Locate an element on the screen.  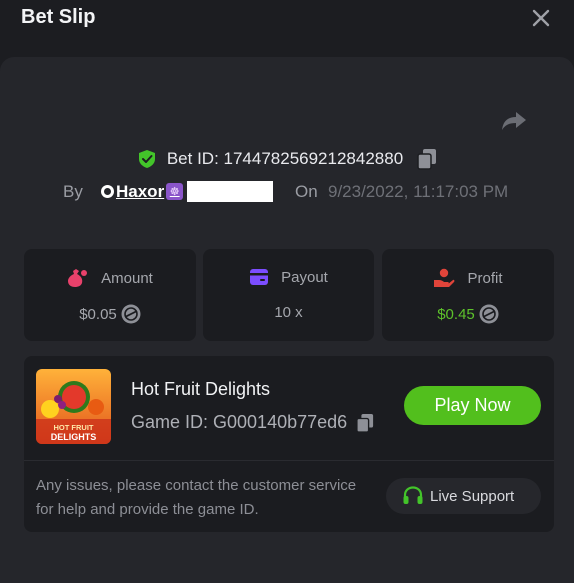
payout-value-row: 10 x is located at coordinates (288, 312).